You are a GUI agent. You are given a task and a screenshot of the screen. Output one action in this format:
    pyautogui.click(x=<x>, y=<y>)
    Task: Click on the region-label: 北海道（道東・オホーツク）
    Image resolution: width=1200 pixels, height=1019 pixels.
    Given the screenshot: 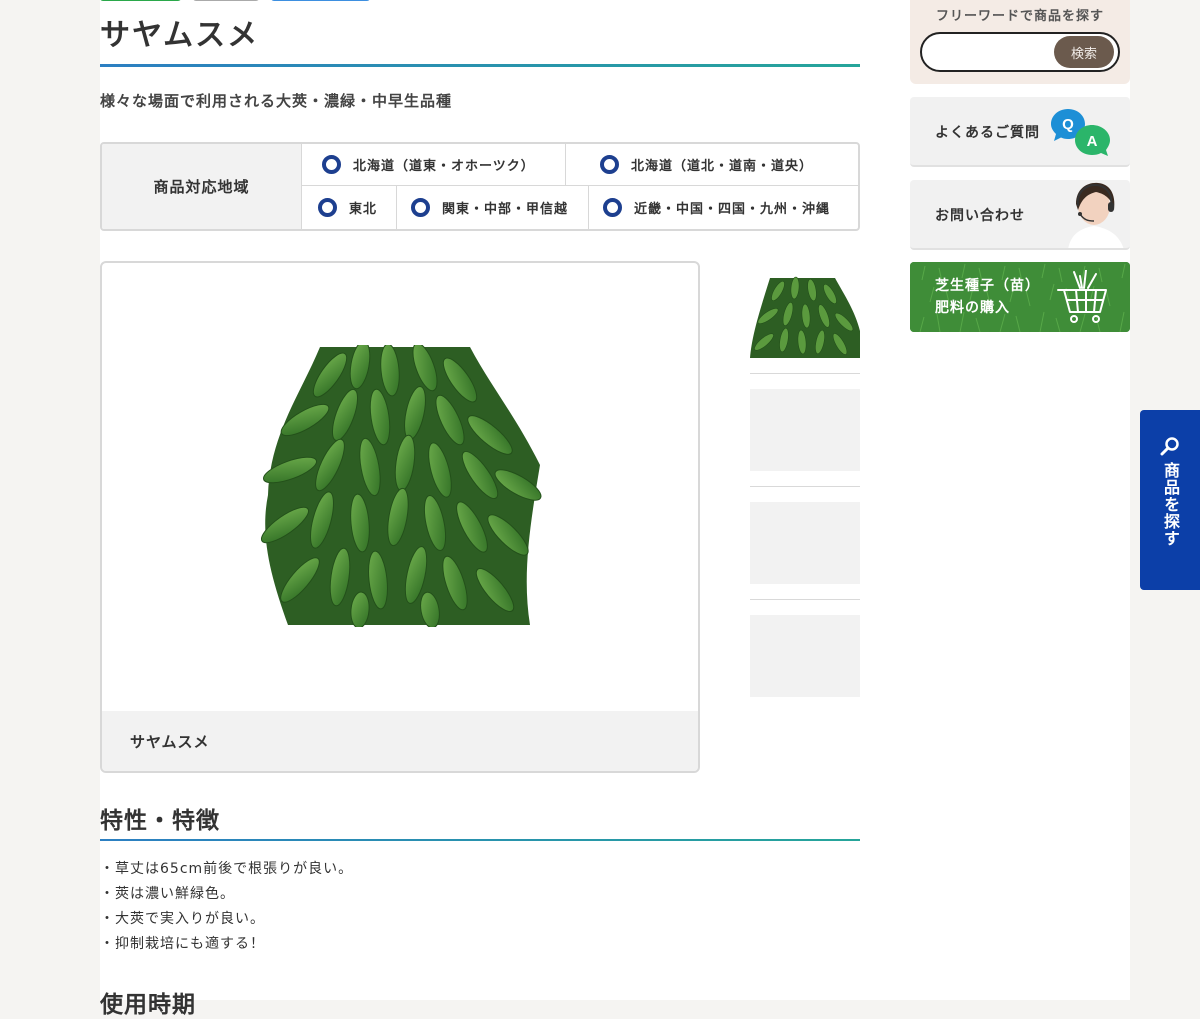 What is the action you would take?
    pyautogui.click(x=444, y=166)
    